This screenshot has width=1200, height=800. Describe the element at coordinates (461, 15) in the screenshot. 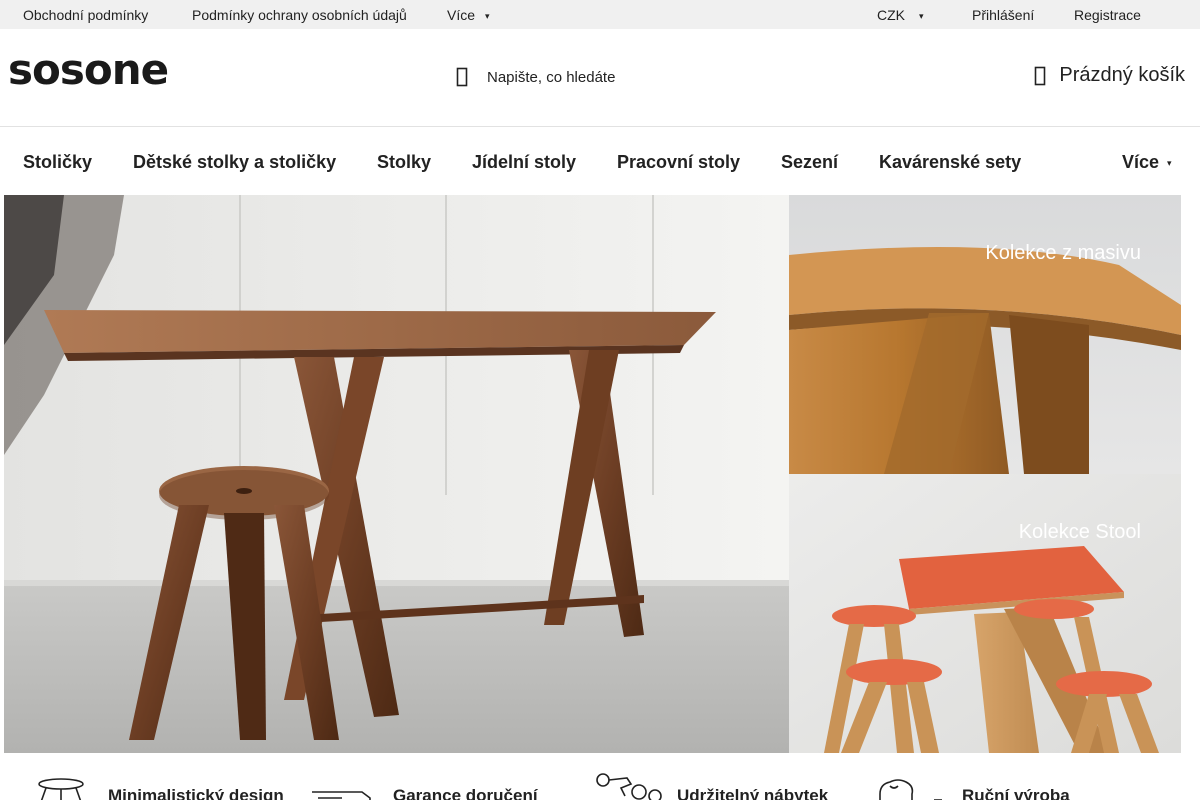

I see `topbar-more-label: Více` at that location.